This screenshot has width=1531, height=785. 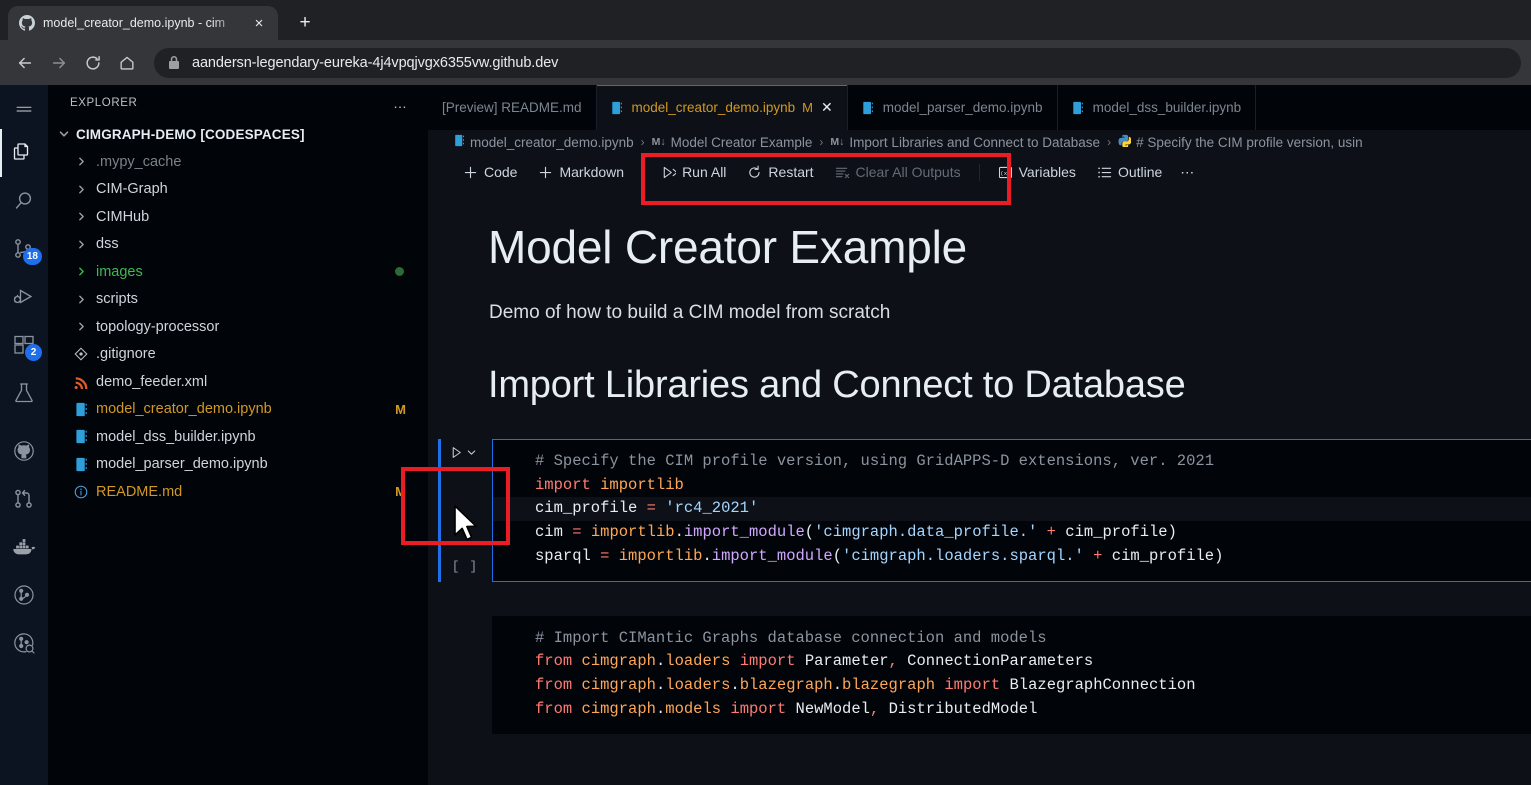 What do you see at coordinates (974, 142) in the screenshot?
I see `breadcrumb-crumb-2: Import Libraries and Connect to Database` at bounding box center [974, 142].